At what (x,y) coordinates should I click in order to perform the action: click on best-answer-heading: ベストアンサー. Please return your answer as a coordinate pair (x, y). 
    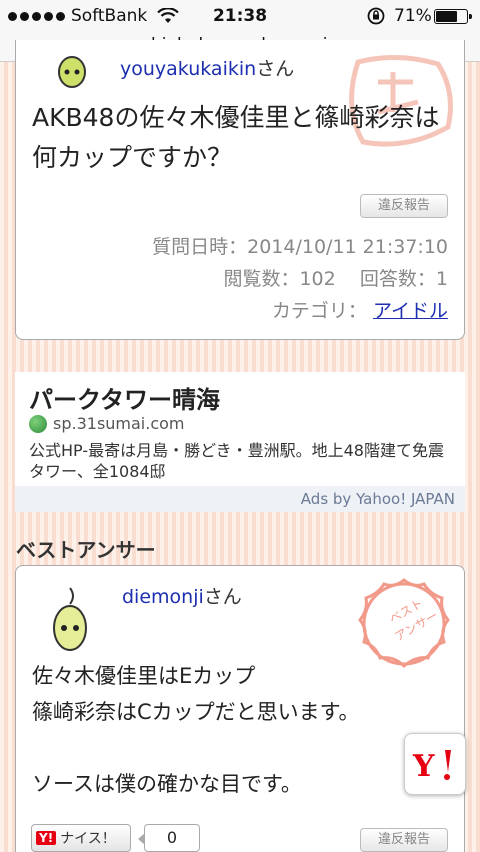
    Looking at the image, I should click on (86, 550).